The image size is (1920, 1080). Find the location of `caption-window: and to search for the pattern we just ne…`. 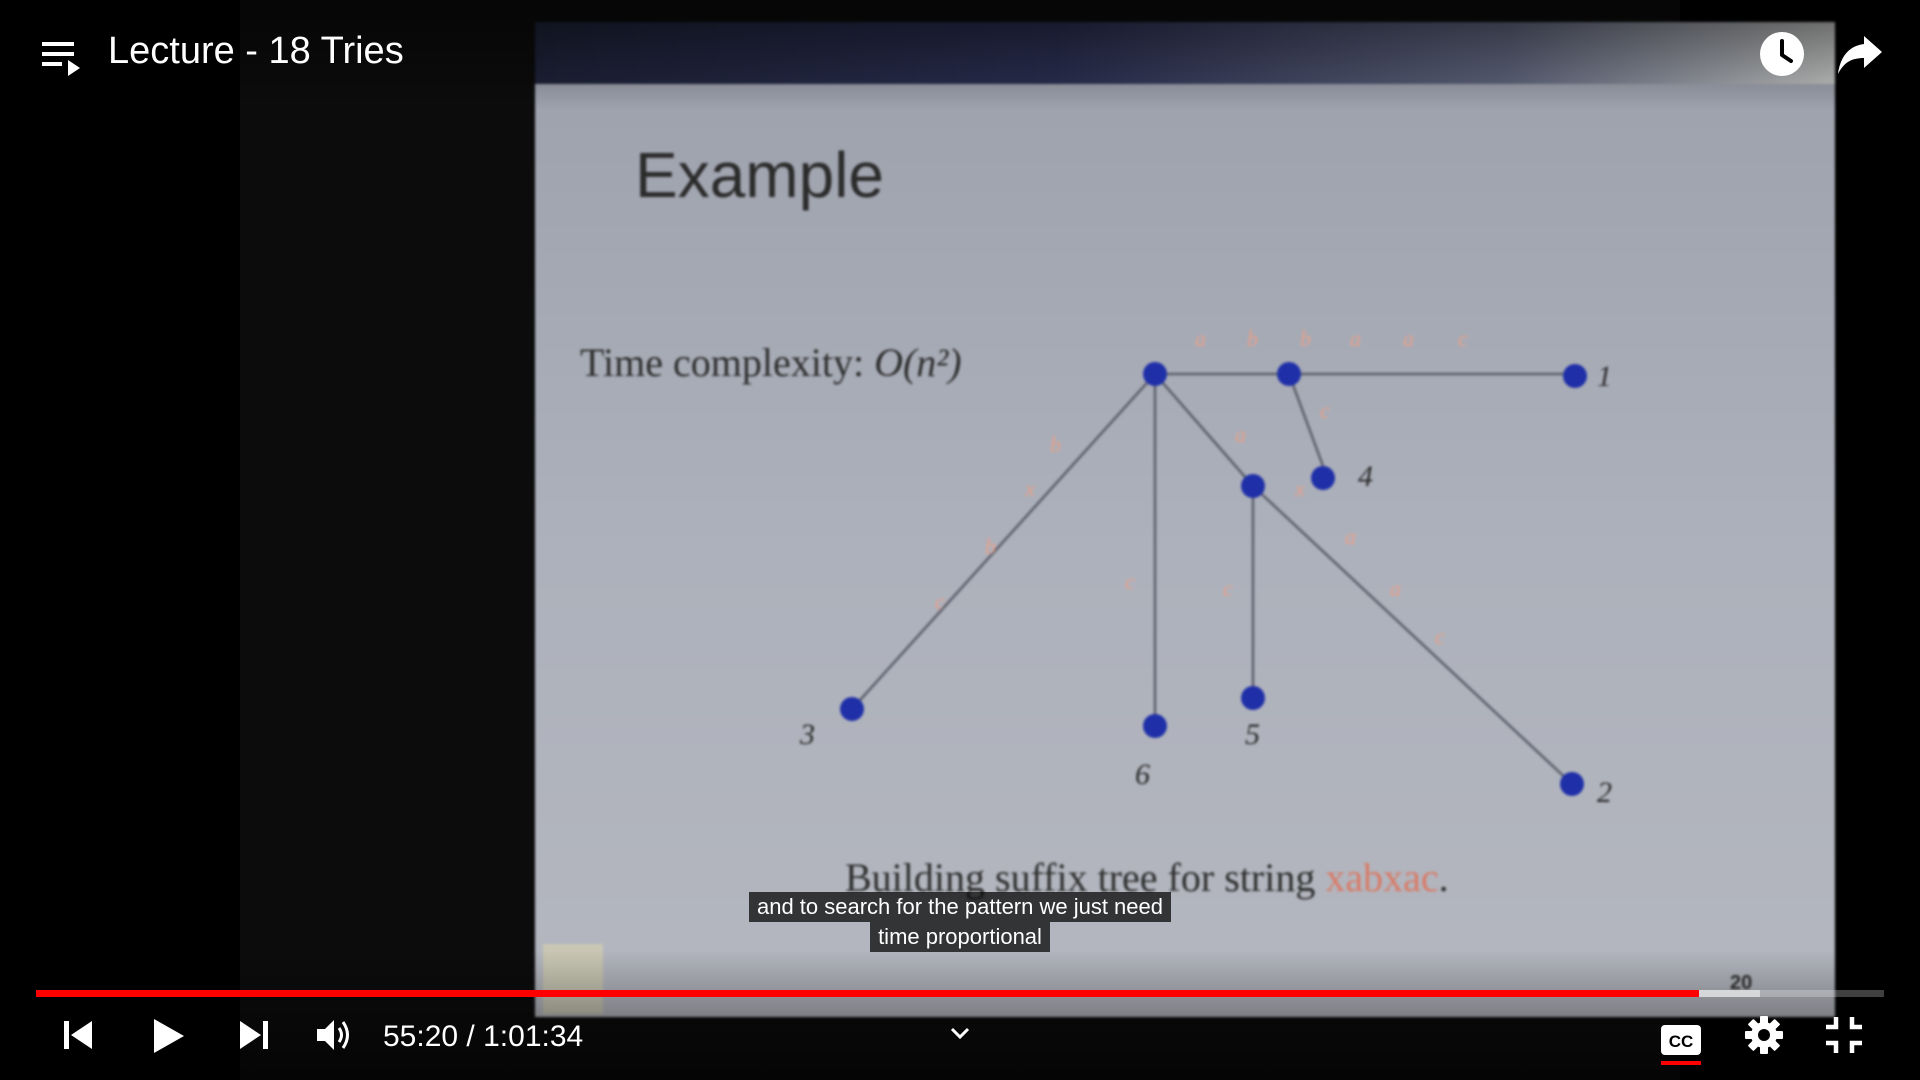

caption-window: and to search for the pattern we just ne… is located at coordinates (960, 922).